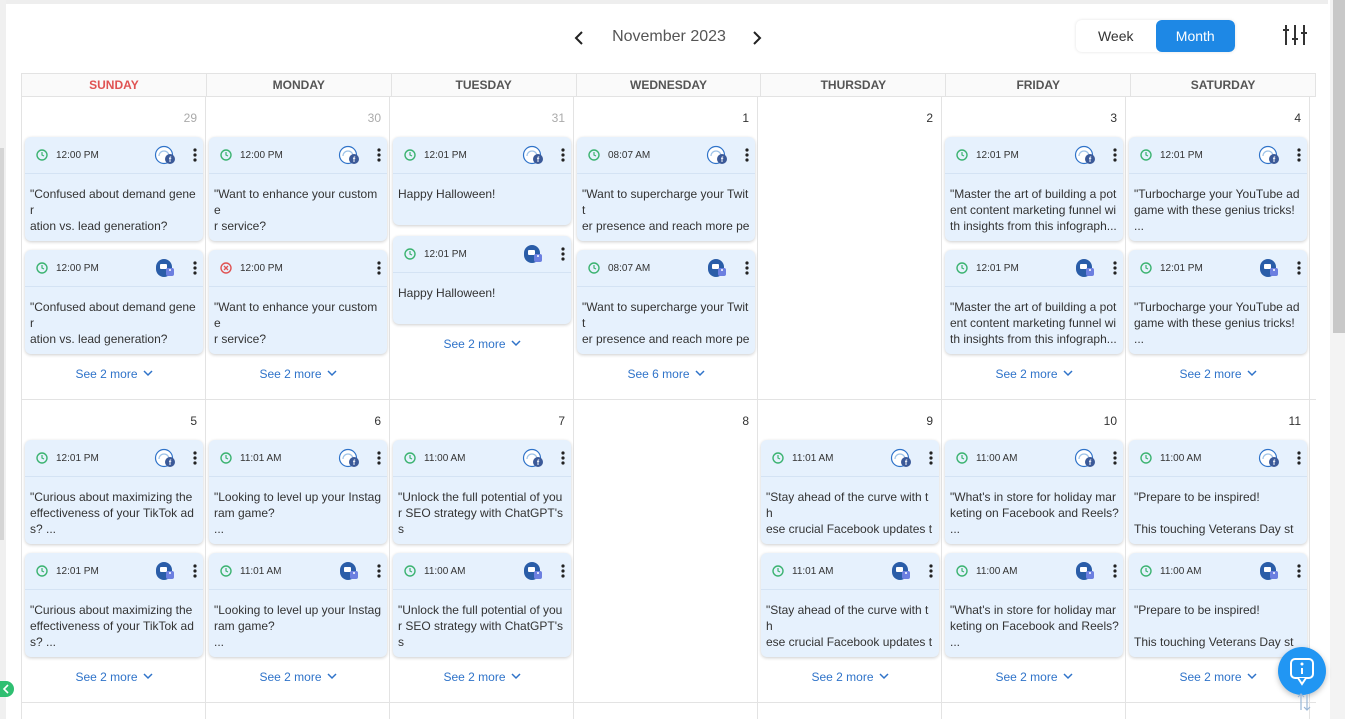 This screenshot has height=719, width=1345. What do you see at coordinates (850, 711) in the screenshot?
I see `day-cell: 16` at bounding box center [850, 711].